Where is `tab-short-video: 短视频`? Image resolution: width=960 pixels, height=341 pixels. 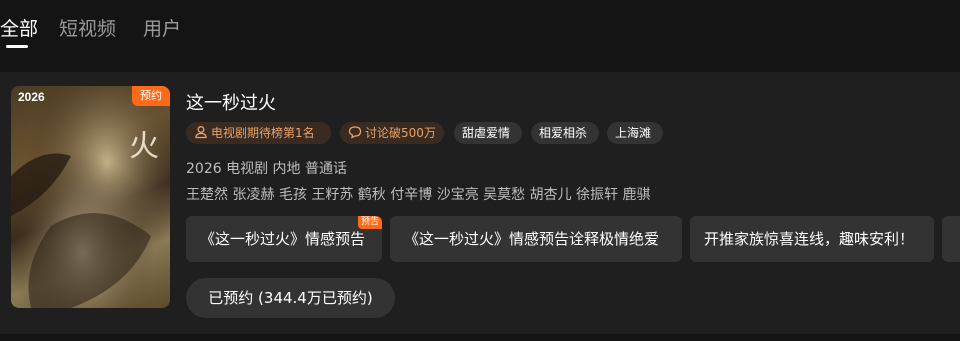 tab-short-video: 短视频 is located at coordinates (87, 27).